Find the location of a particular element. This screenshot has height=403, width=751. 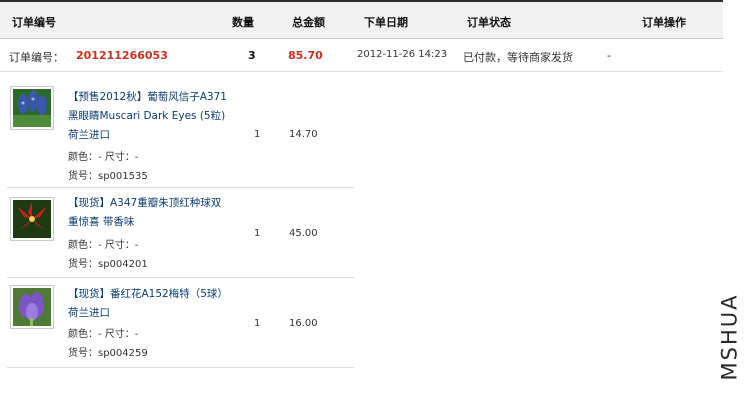

header-order-number: 订单编号 is located at coordinates (34, 22).